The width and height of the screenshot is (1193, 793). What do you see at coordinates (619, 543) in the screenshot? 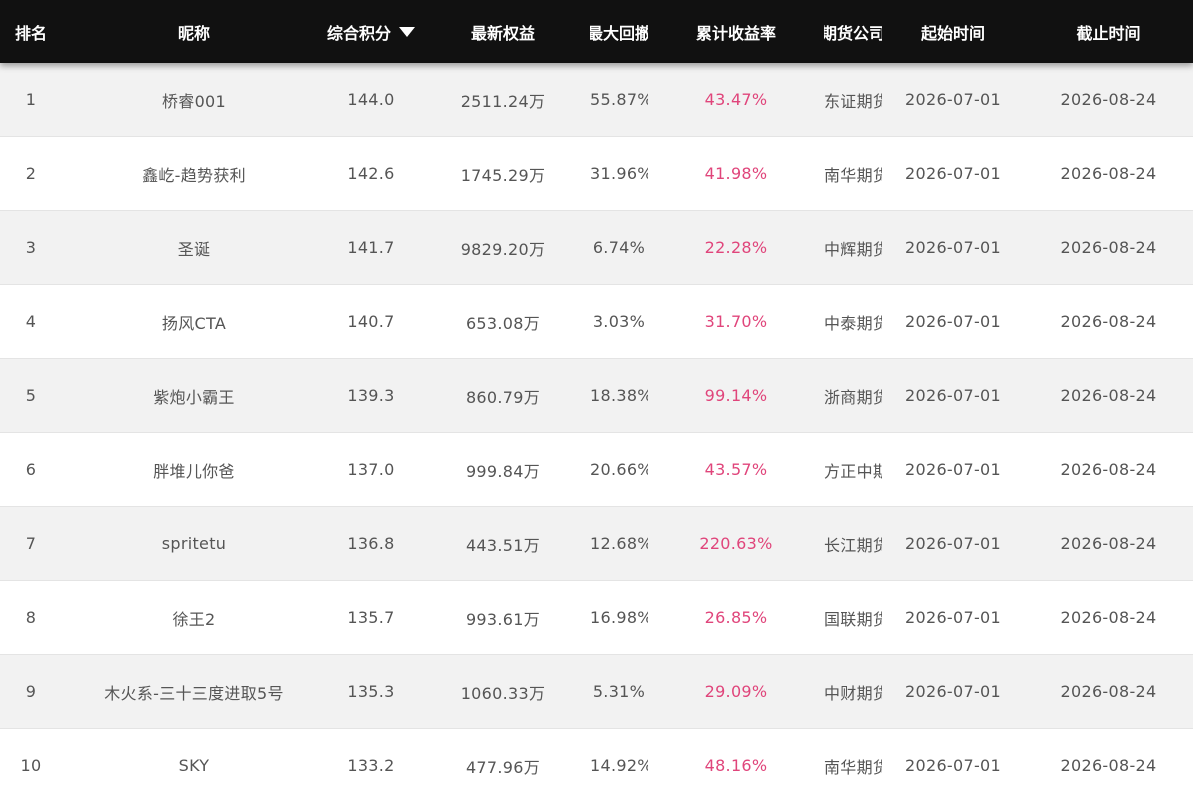
I see `cell-drawdown: 12.68%` at bounding box center [619, 543].